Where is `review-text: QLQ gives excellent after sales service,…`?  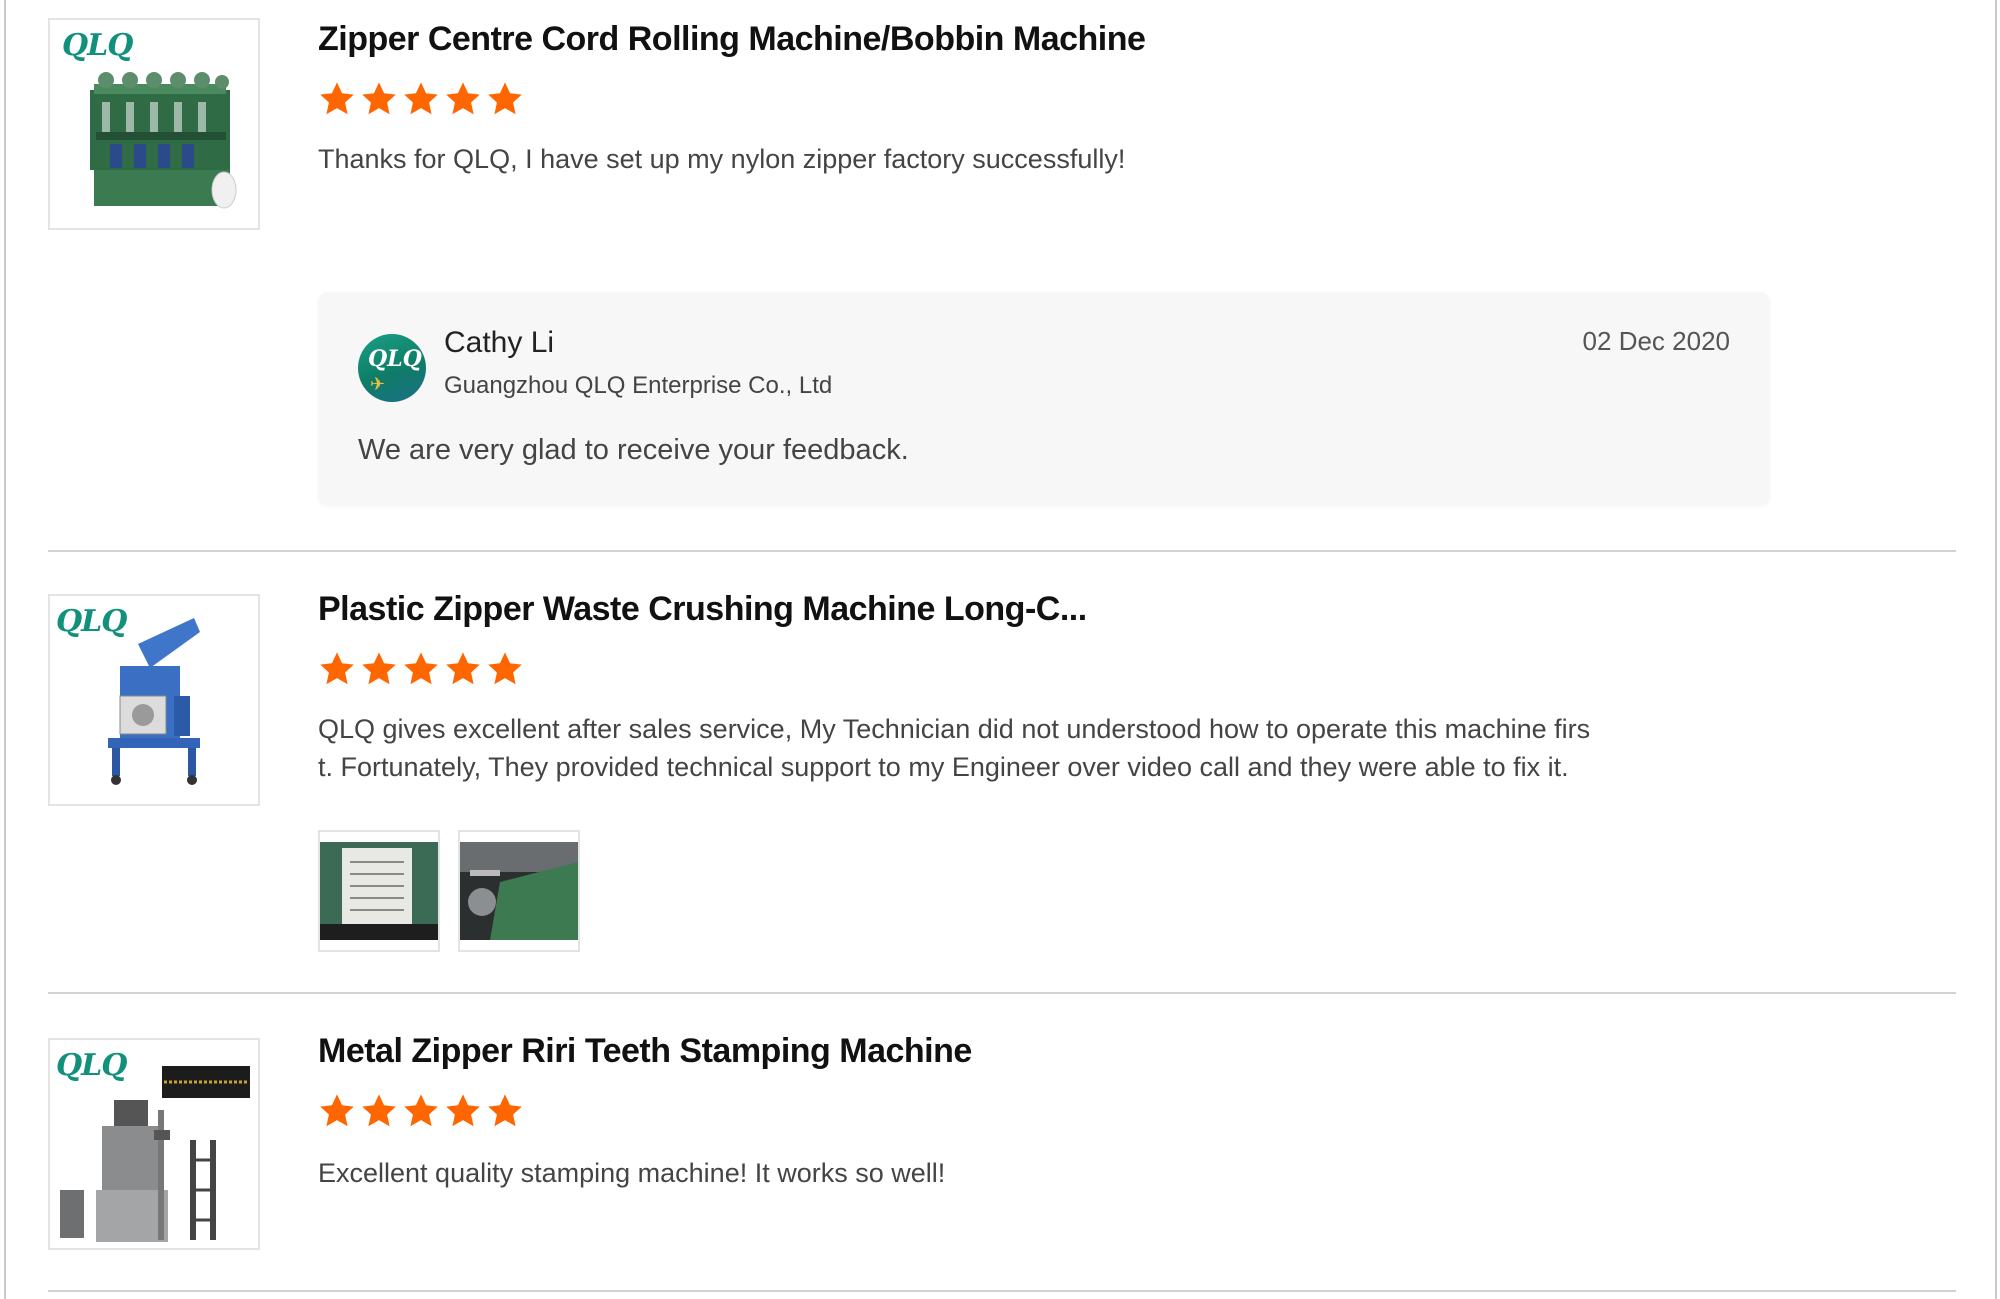 review-text: QLQ gives excellent after sales service,… is located at coordinates (954, 748).